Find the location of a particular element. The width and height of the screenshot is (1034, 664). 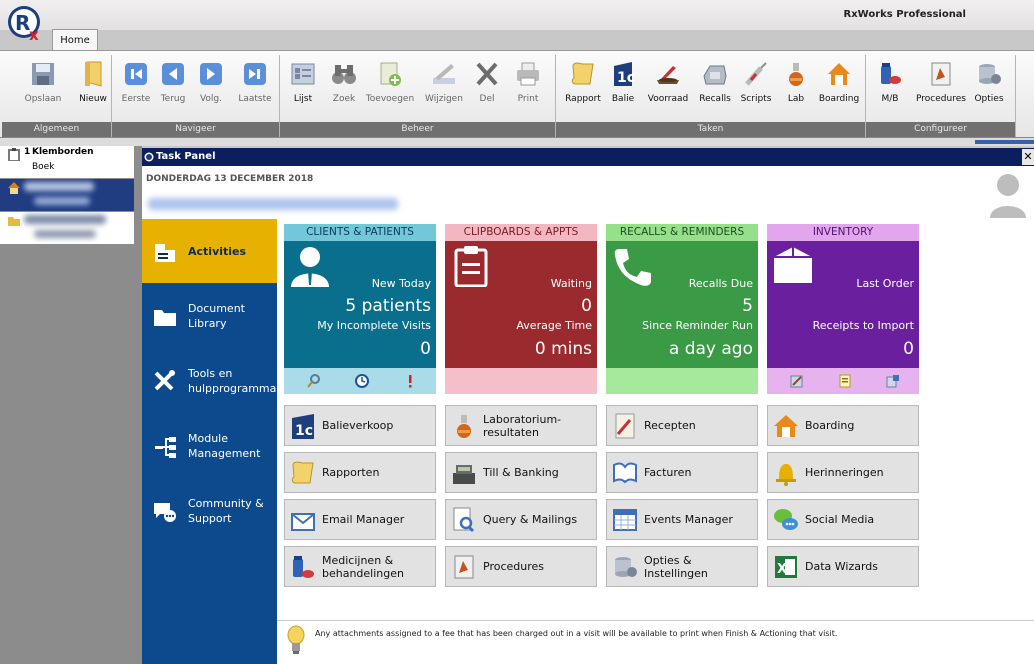

ribbon-button-laatste: Laatste is located at coordinates (255, 87).